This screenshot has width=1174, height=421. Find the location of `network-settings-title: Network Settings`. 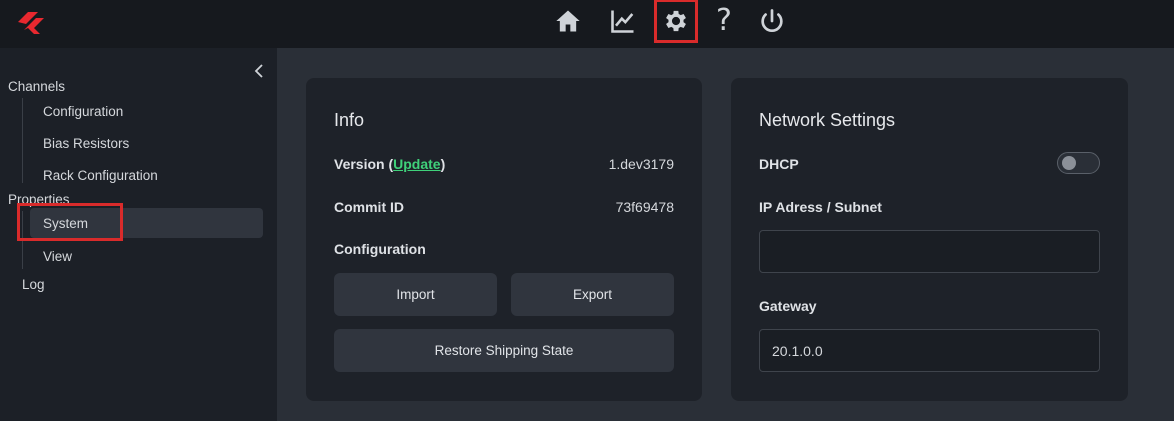

network-settings-title: Network Settings is located at coordinates (827, 120).